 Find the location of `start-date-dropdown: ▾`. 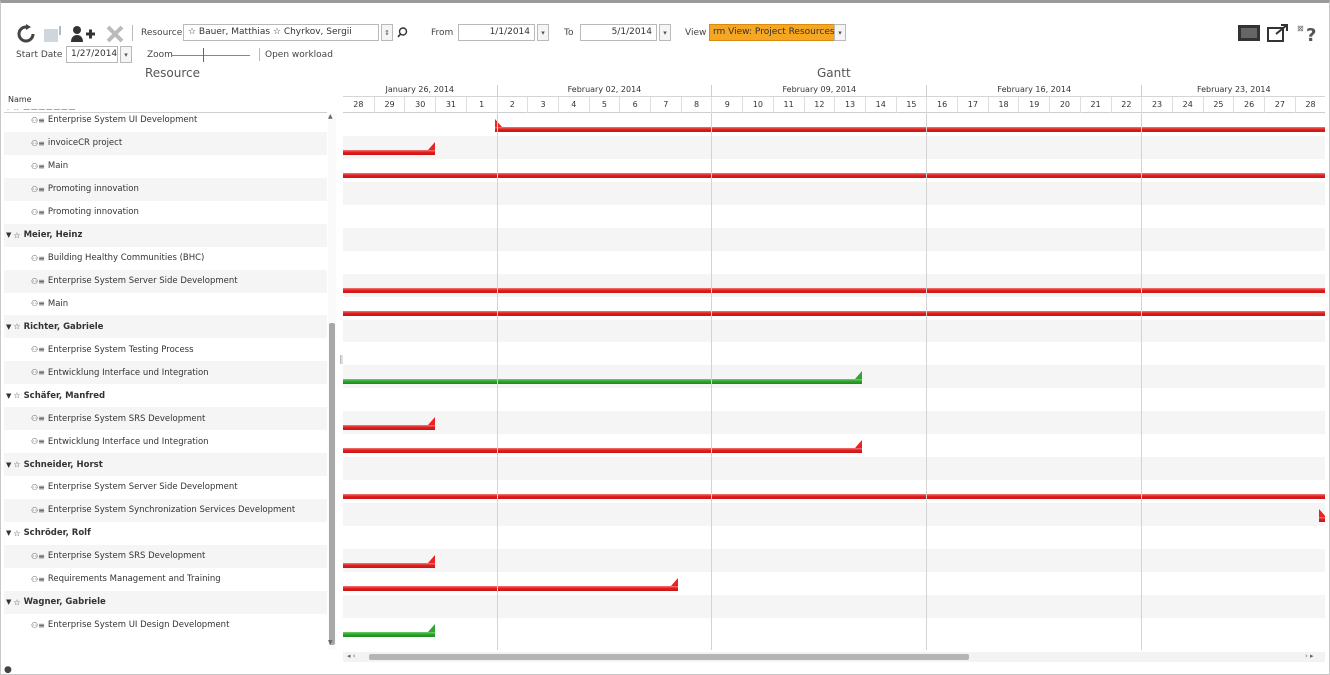

start-date-dropdown: ▾ is located at coordinates (126, 54).